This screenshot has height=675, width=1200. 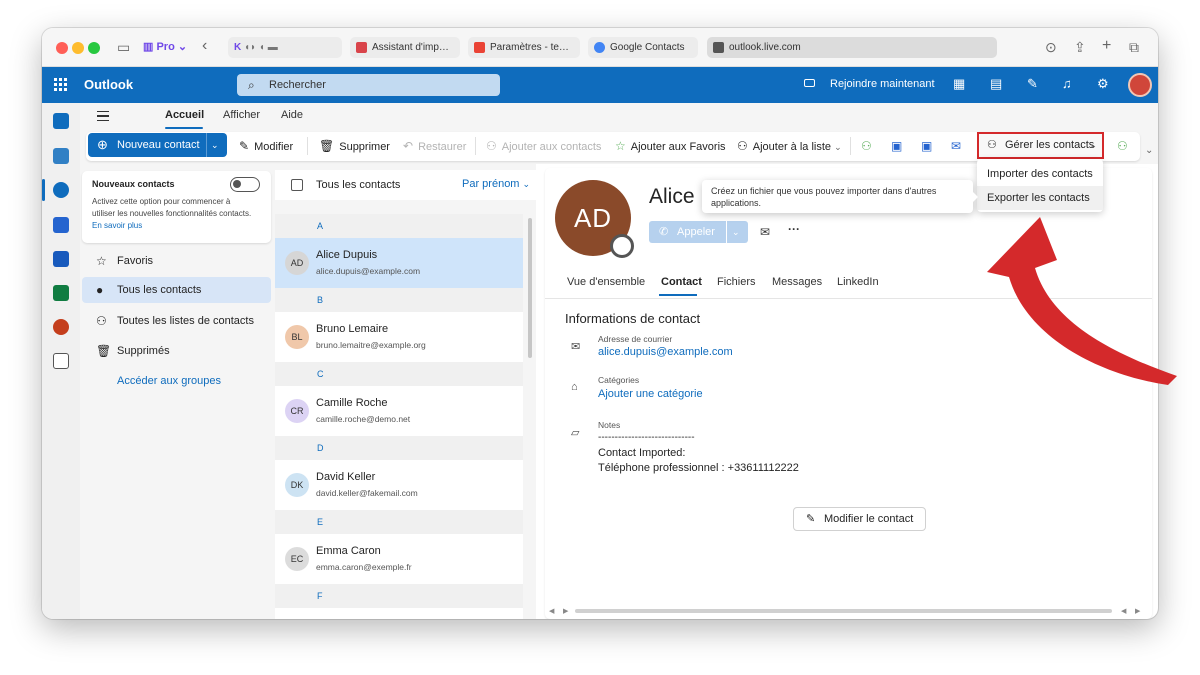 What do you see at coordinates (399, 411) in the screenshot?
I see `contact-row: CR Camille Roche camille.roche@demo.net` at bounding box center [399, 411].